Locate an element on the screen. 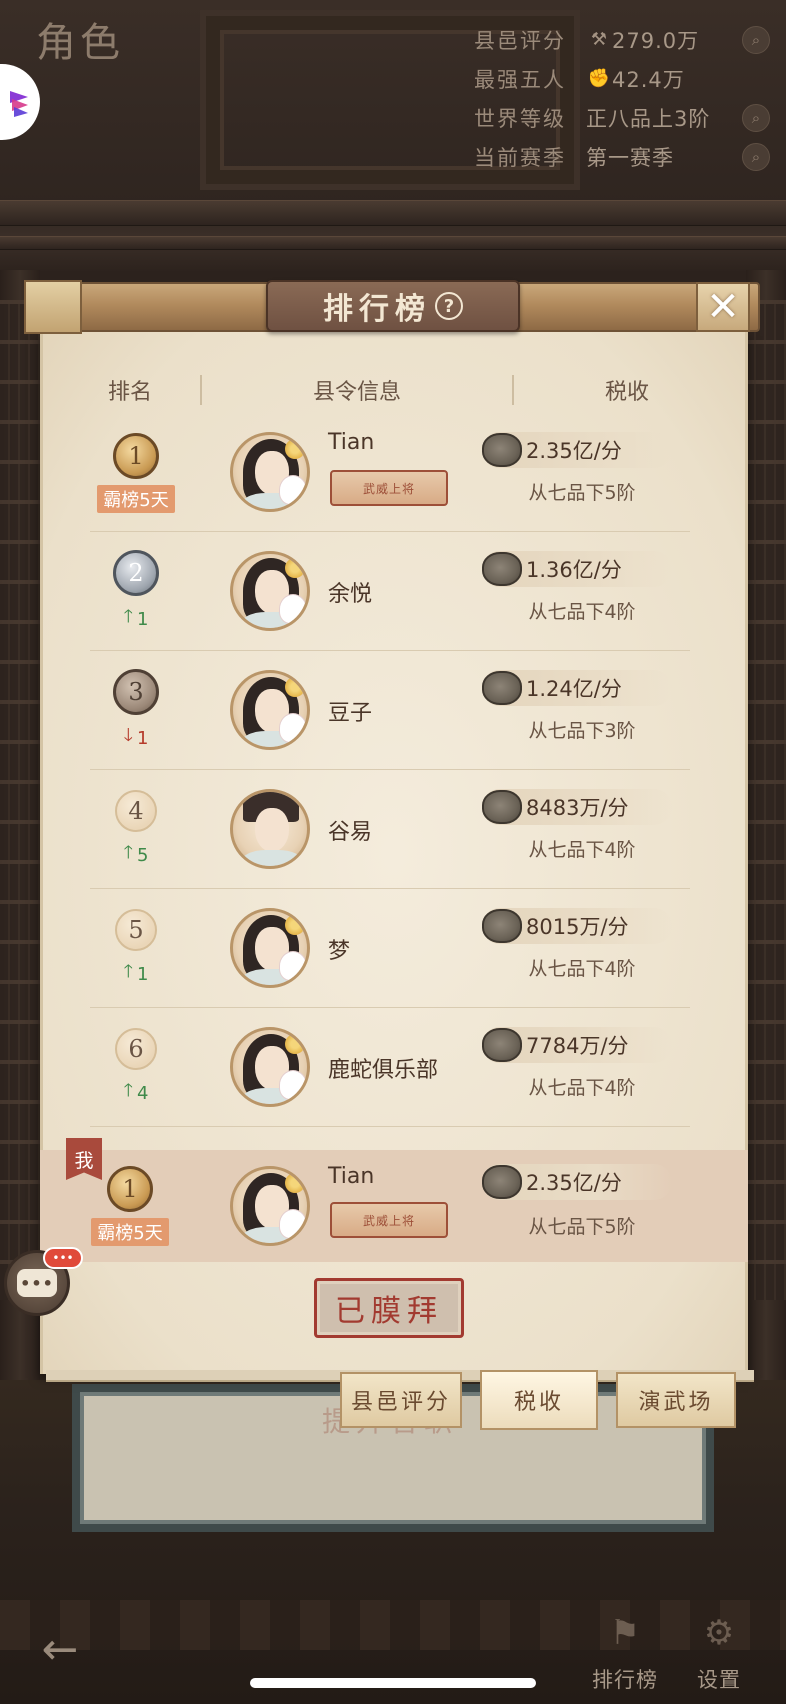 This screenshot has width=786, height=1704. tab-arena: 演武场 is located at coordinates (676, 1400).